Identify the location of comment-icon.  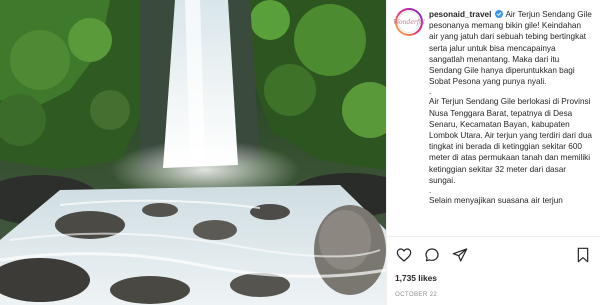
(432, 255).